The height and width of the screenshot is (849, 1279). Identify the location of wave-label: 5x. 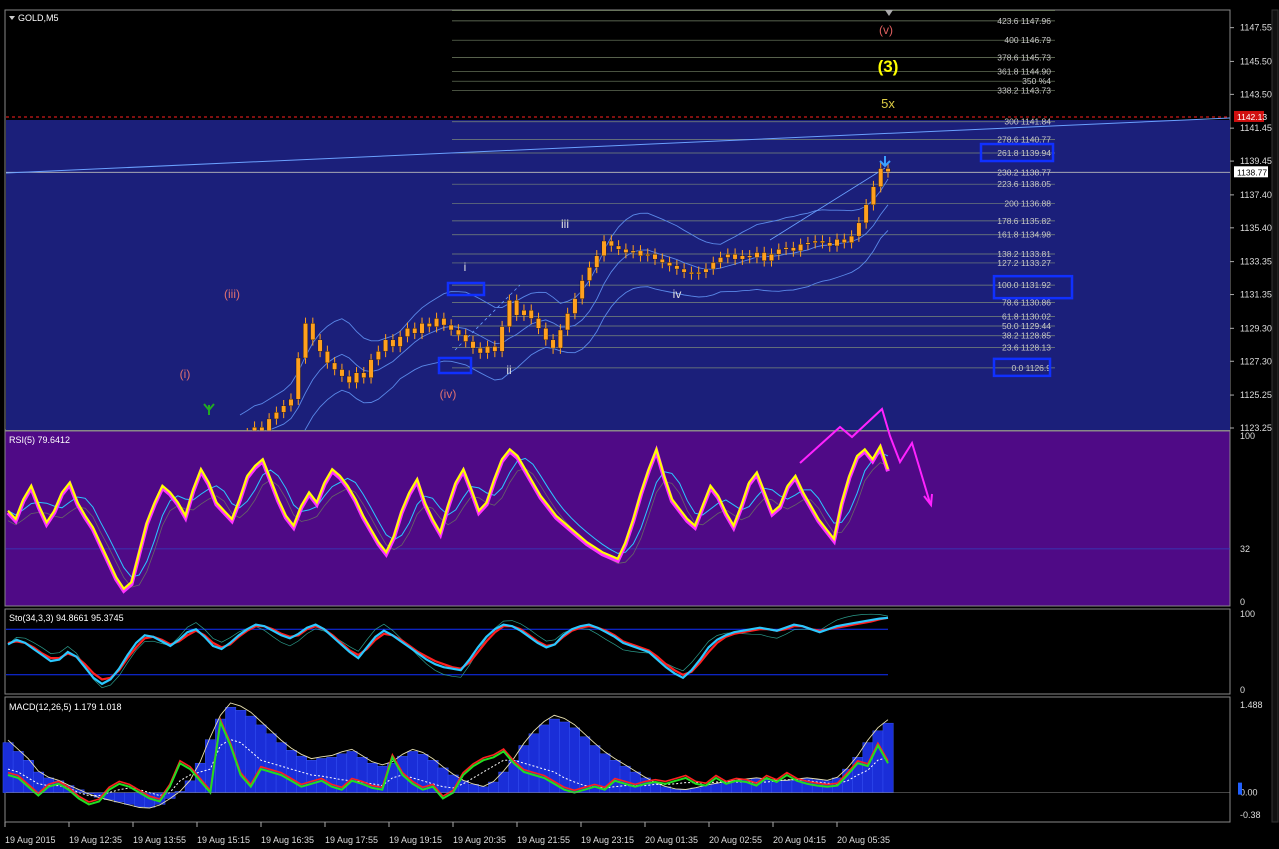
(888, 103).